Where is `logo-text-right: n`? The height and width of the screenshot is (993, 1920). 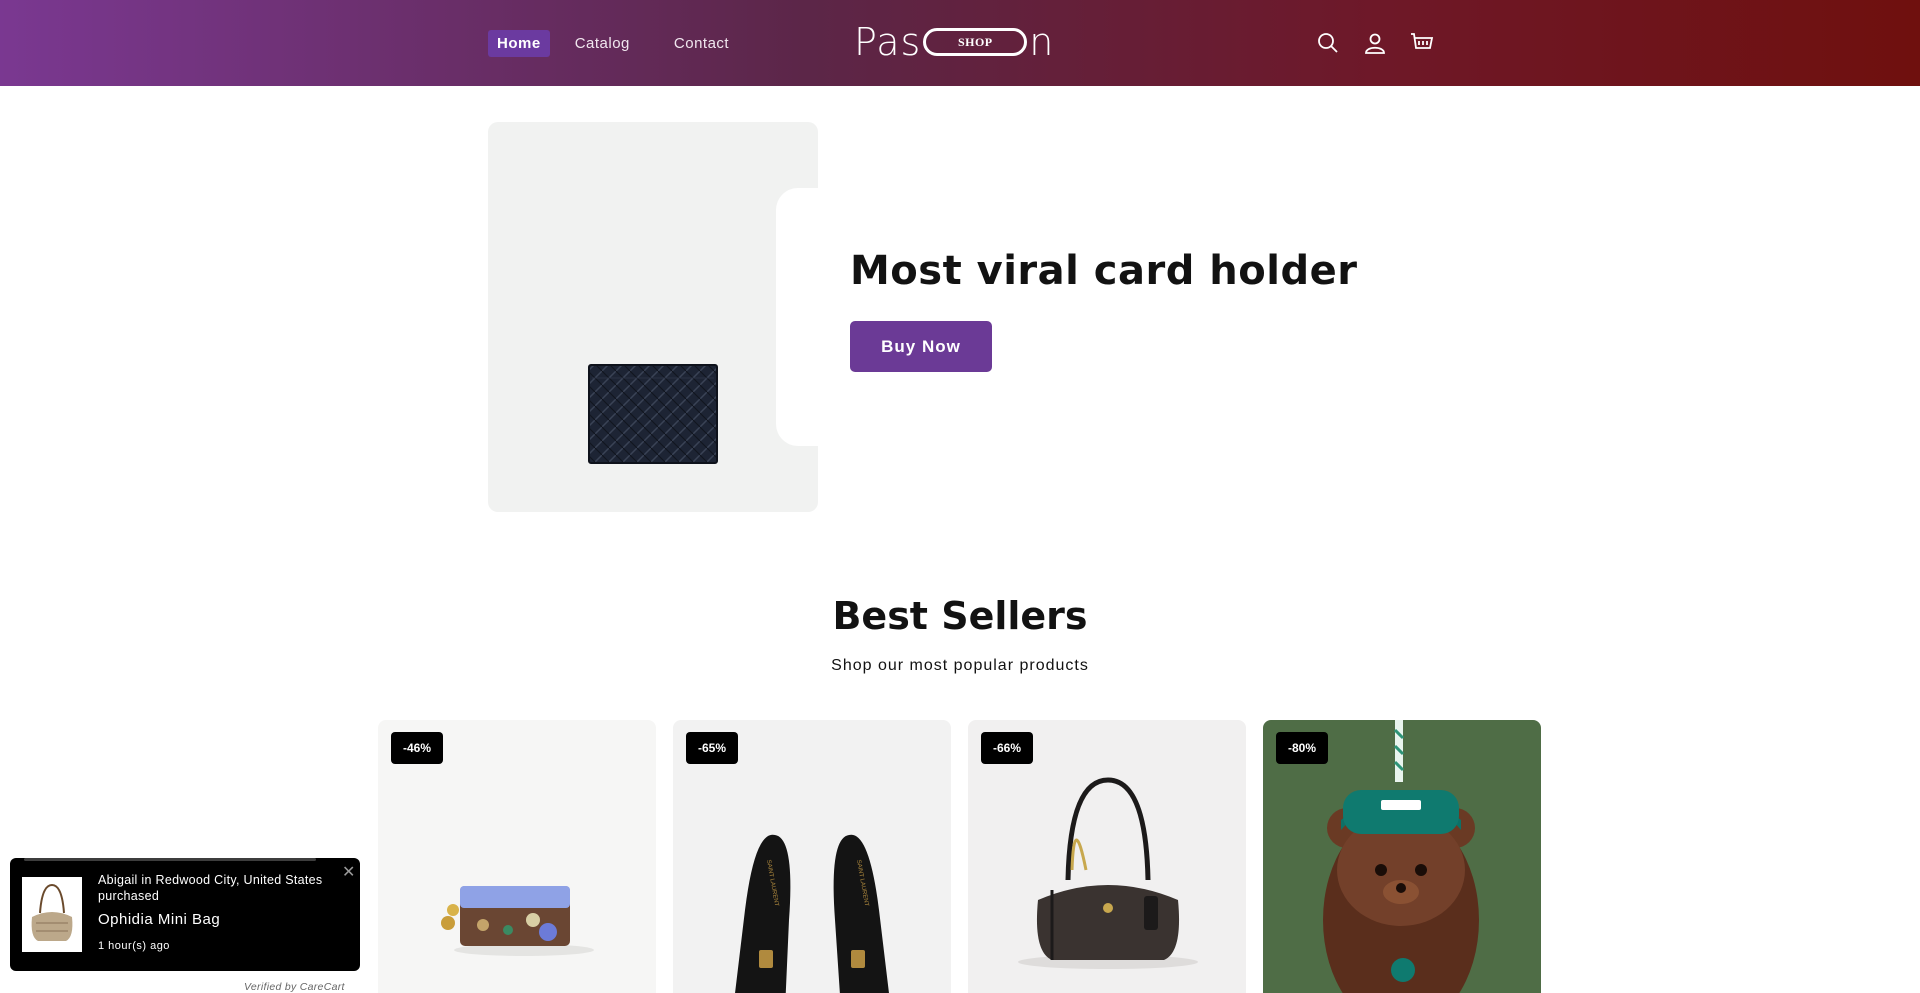
logo-text-right: n is located at coordinates (1042, 42).